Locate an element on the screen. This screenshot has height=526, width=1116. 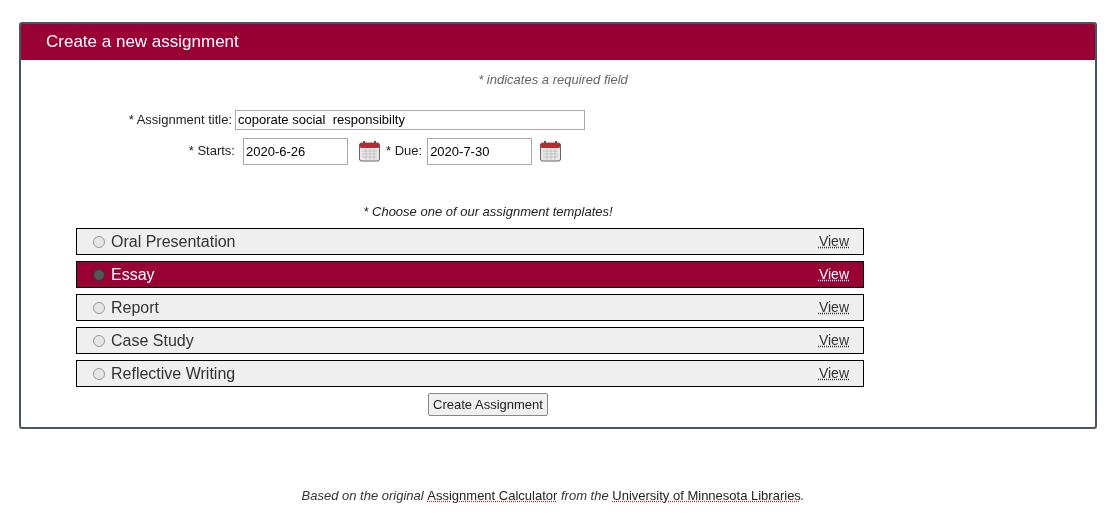
field-label: * Due: is located at coordinates (404, 151).